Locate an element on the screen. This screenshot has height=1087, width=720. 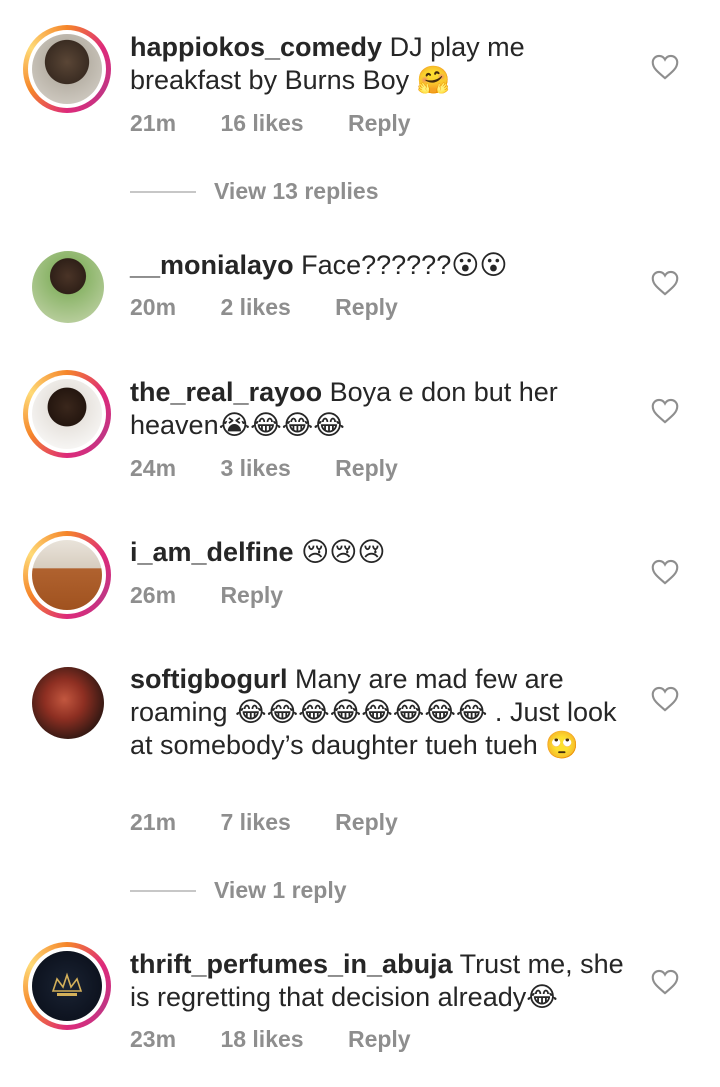
comment-text: 😢😢😢 is located at coordinates (343, 552).